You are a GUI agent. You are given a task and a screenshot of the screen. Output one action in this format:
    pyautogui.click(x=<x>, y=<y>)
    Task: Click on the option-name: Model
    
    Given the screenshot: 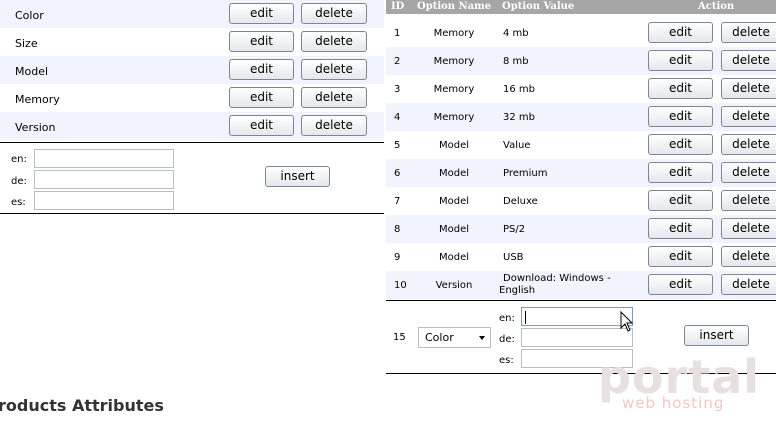 What is the action you would take?
    pyautogui.click(x=32, y=71)
    